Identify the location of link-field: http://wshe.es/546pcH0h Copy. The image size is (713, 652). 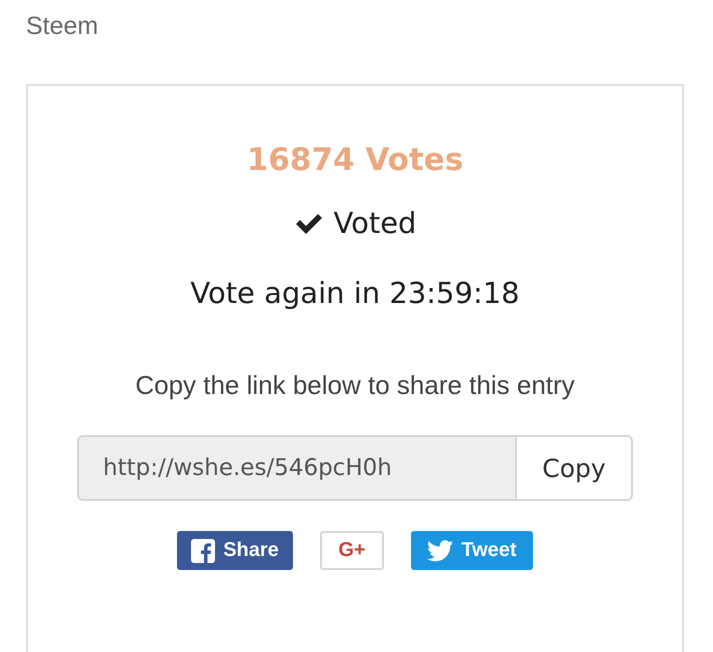
(355, 468).